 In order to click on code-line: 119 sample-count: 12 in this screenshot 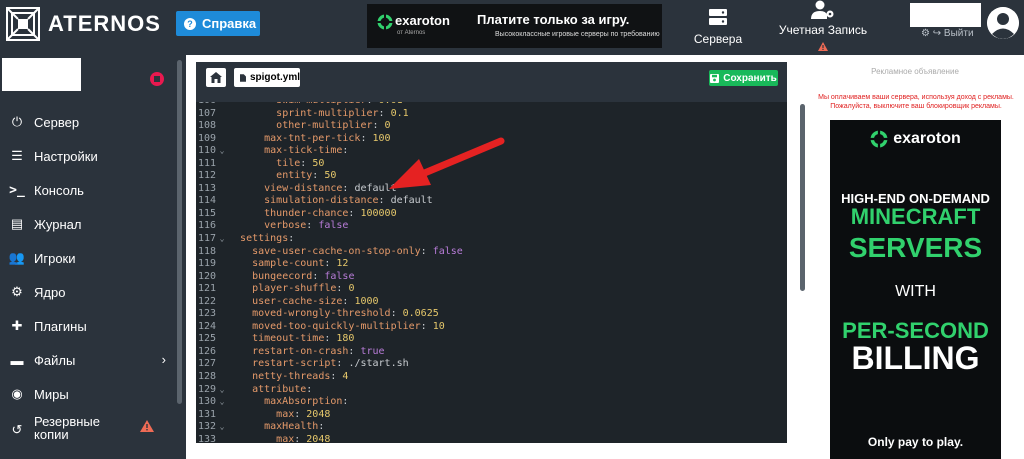, I will do `click(491, 264)`.